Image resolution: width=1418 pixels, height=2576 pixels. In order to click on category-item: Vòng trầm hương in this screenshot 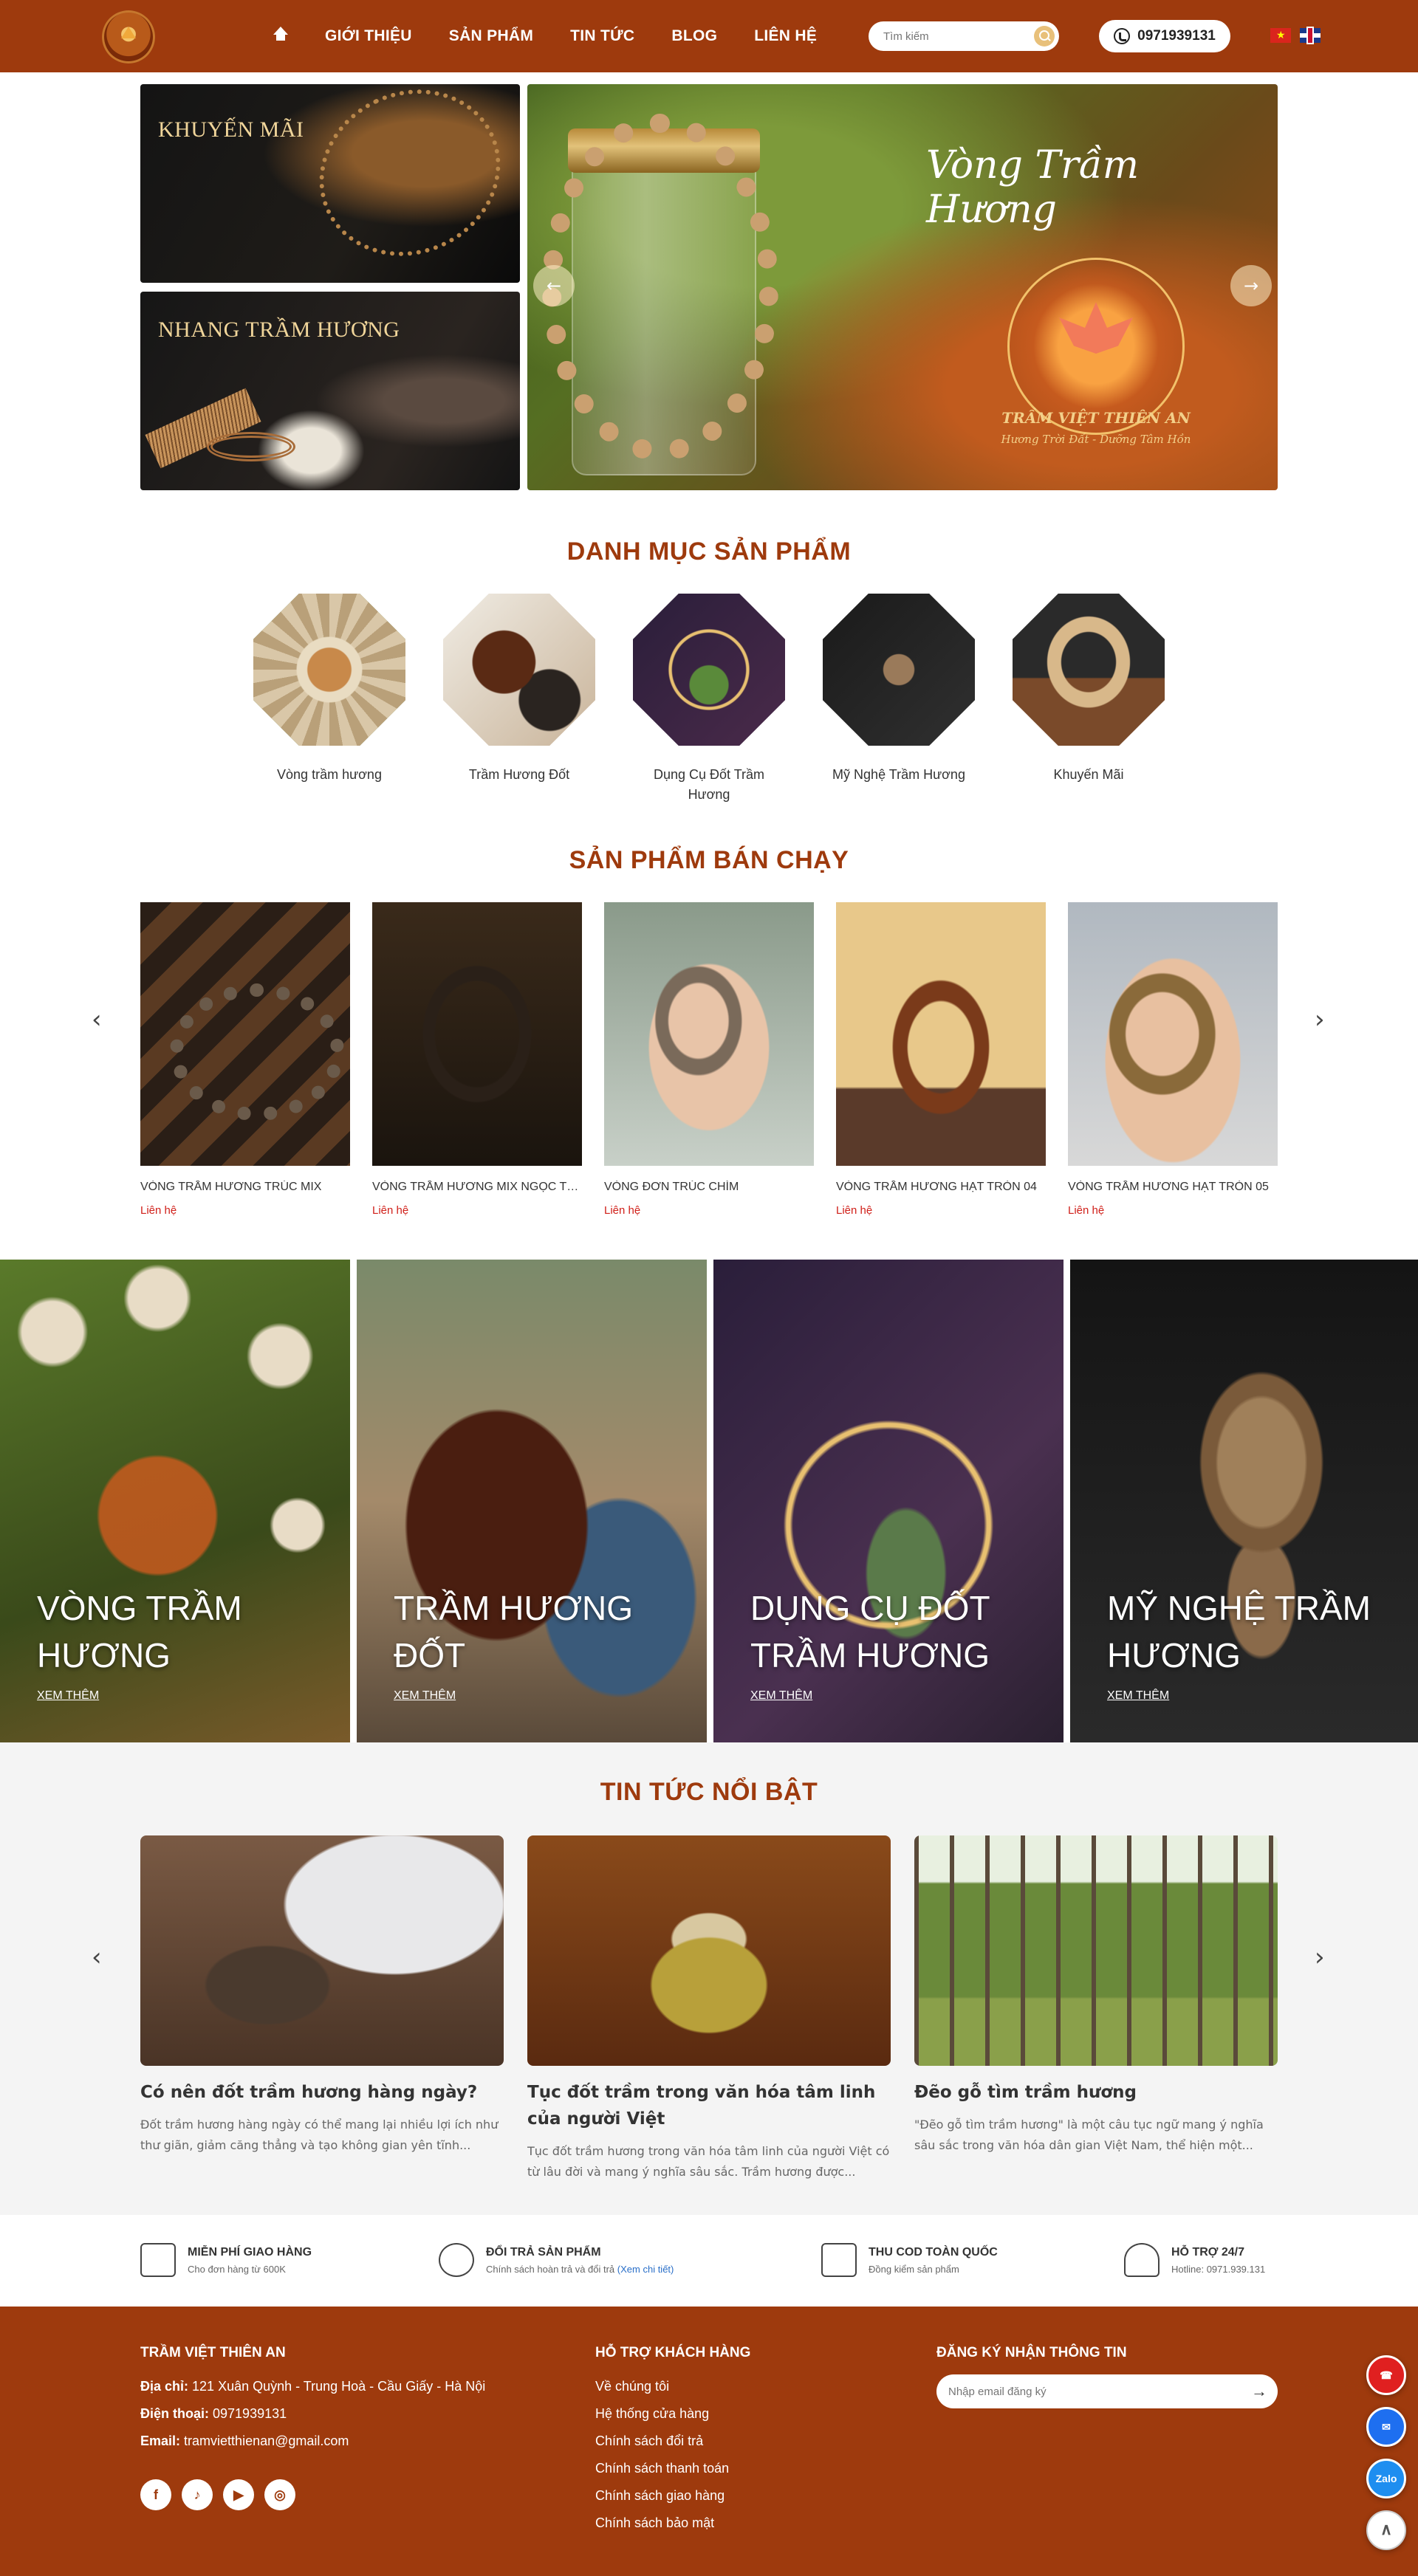, I will do `click(329, 689)`.